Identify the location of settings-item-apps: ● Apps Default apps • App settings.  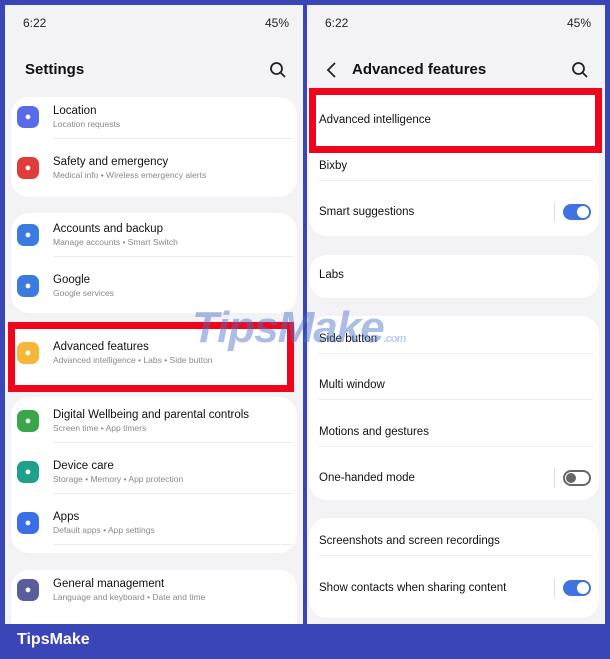
(154, 533).